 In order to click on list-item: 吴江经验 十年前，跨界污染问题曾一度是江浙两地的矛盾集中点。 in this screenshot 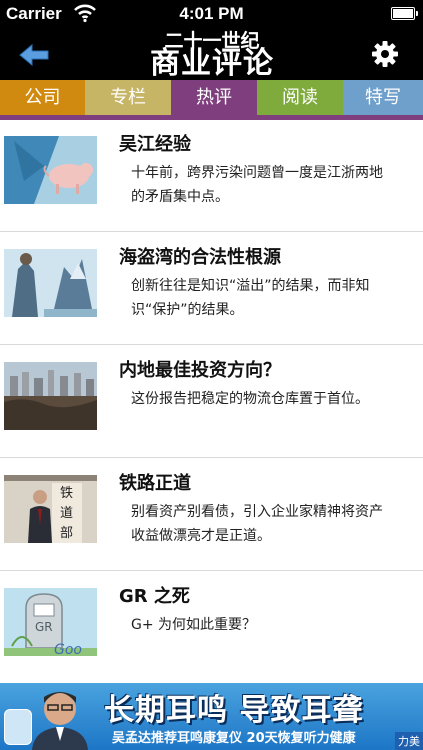, I will do `click(211, 176)`.